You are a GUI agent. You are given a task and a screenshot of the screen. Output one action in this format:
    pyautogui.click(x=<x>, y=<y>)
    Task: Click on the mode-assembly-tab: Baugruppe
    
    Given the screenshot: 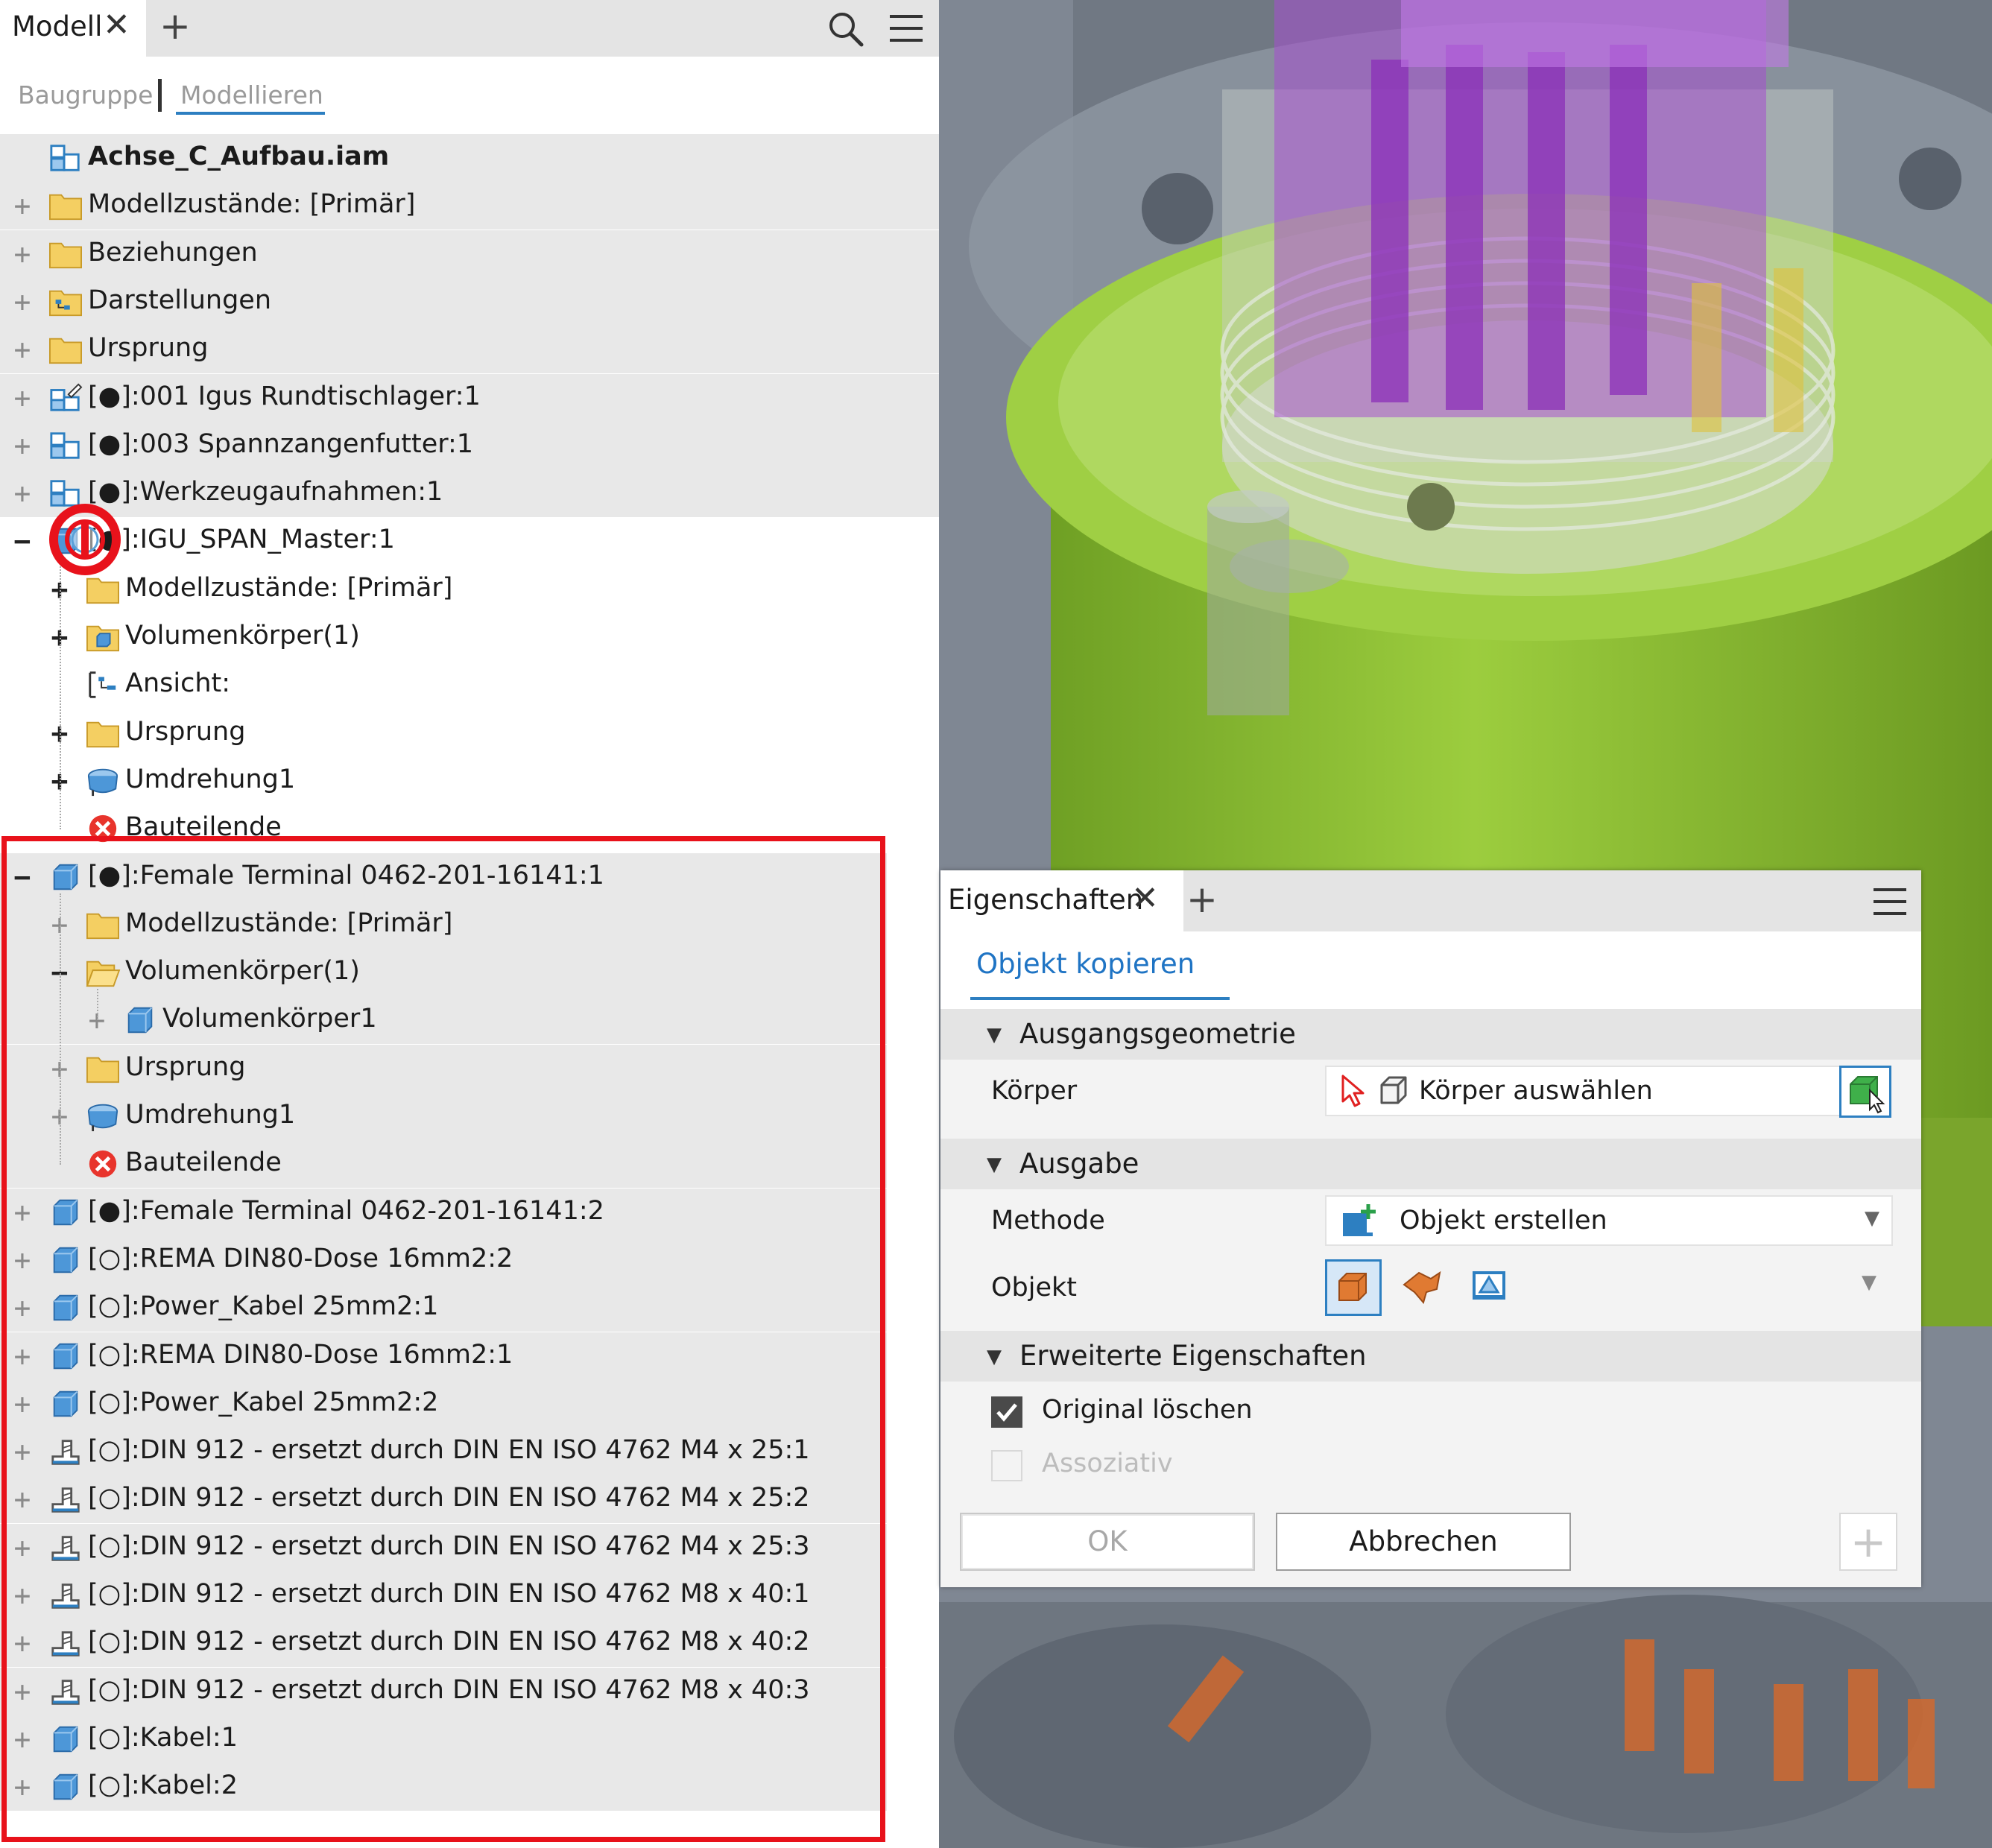 What is the action you would take?
    pyautogui.click(x=86, y=95)
    